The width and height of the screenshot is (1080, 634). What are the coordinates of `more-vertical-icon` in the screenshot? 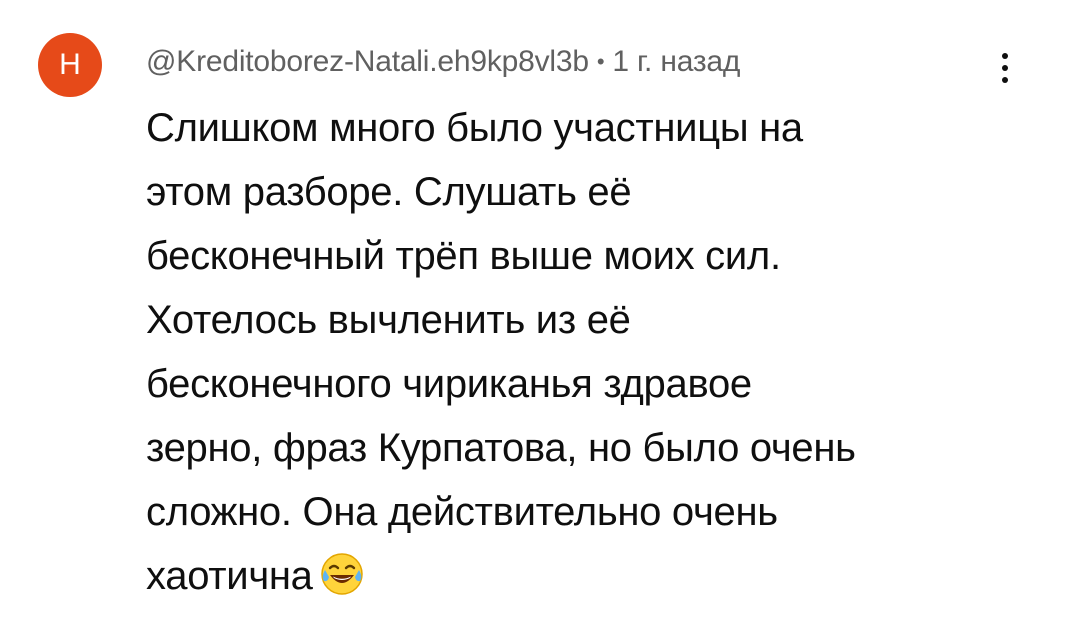 It's located at (1005, 68).